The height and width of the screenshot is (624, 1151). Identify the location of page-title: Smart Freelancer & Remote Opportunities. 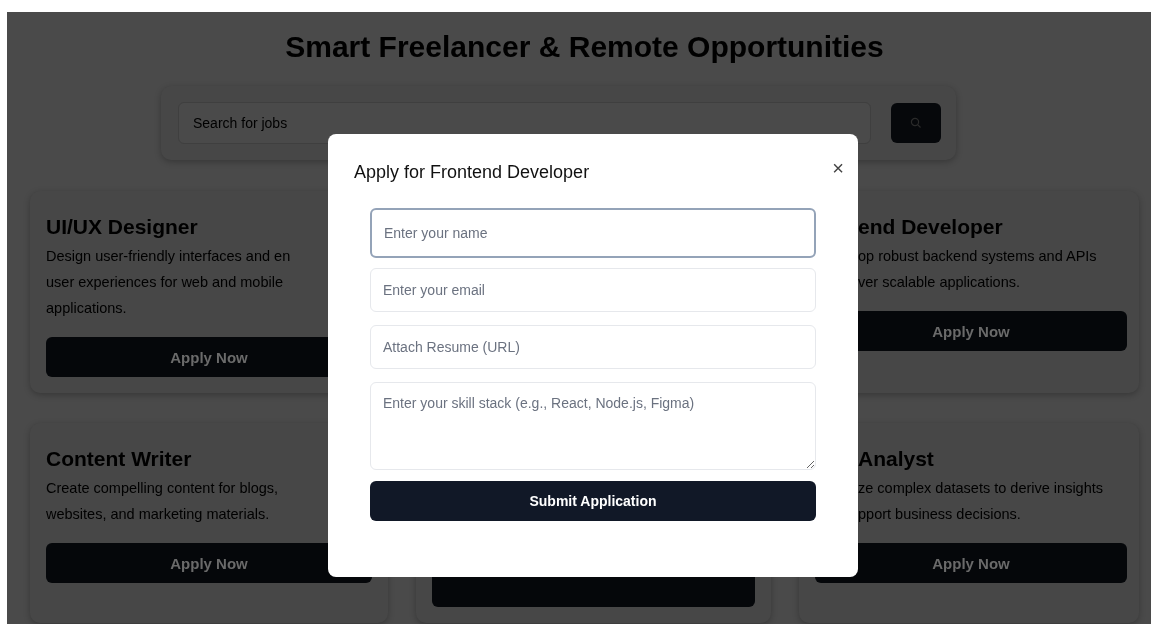
(584, 47).